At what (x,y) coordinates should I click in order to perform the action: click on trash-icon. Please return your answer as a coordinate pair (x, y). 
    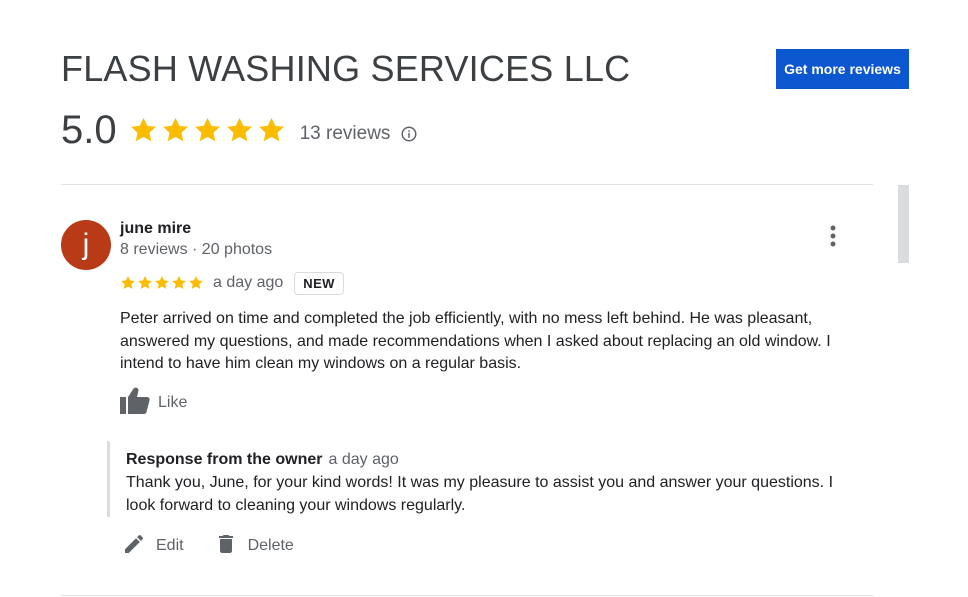
    Looking at the image, I should click on (226, 546).